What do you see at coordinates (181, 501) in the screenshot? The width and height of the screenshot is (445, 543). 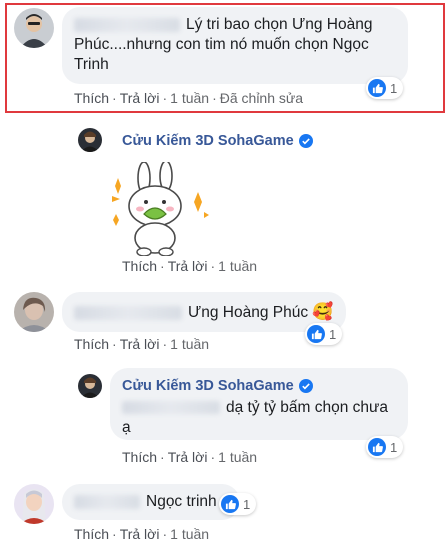 I see `comment-text: Ngọc trinh` at bounding box center [181, 501].